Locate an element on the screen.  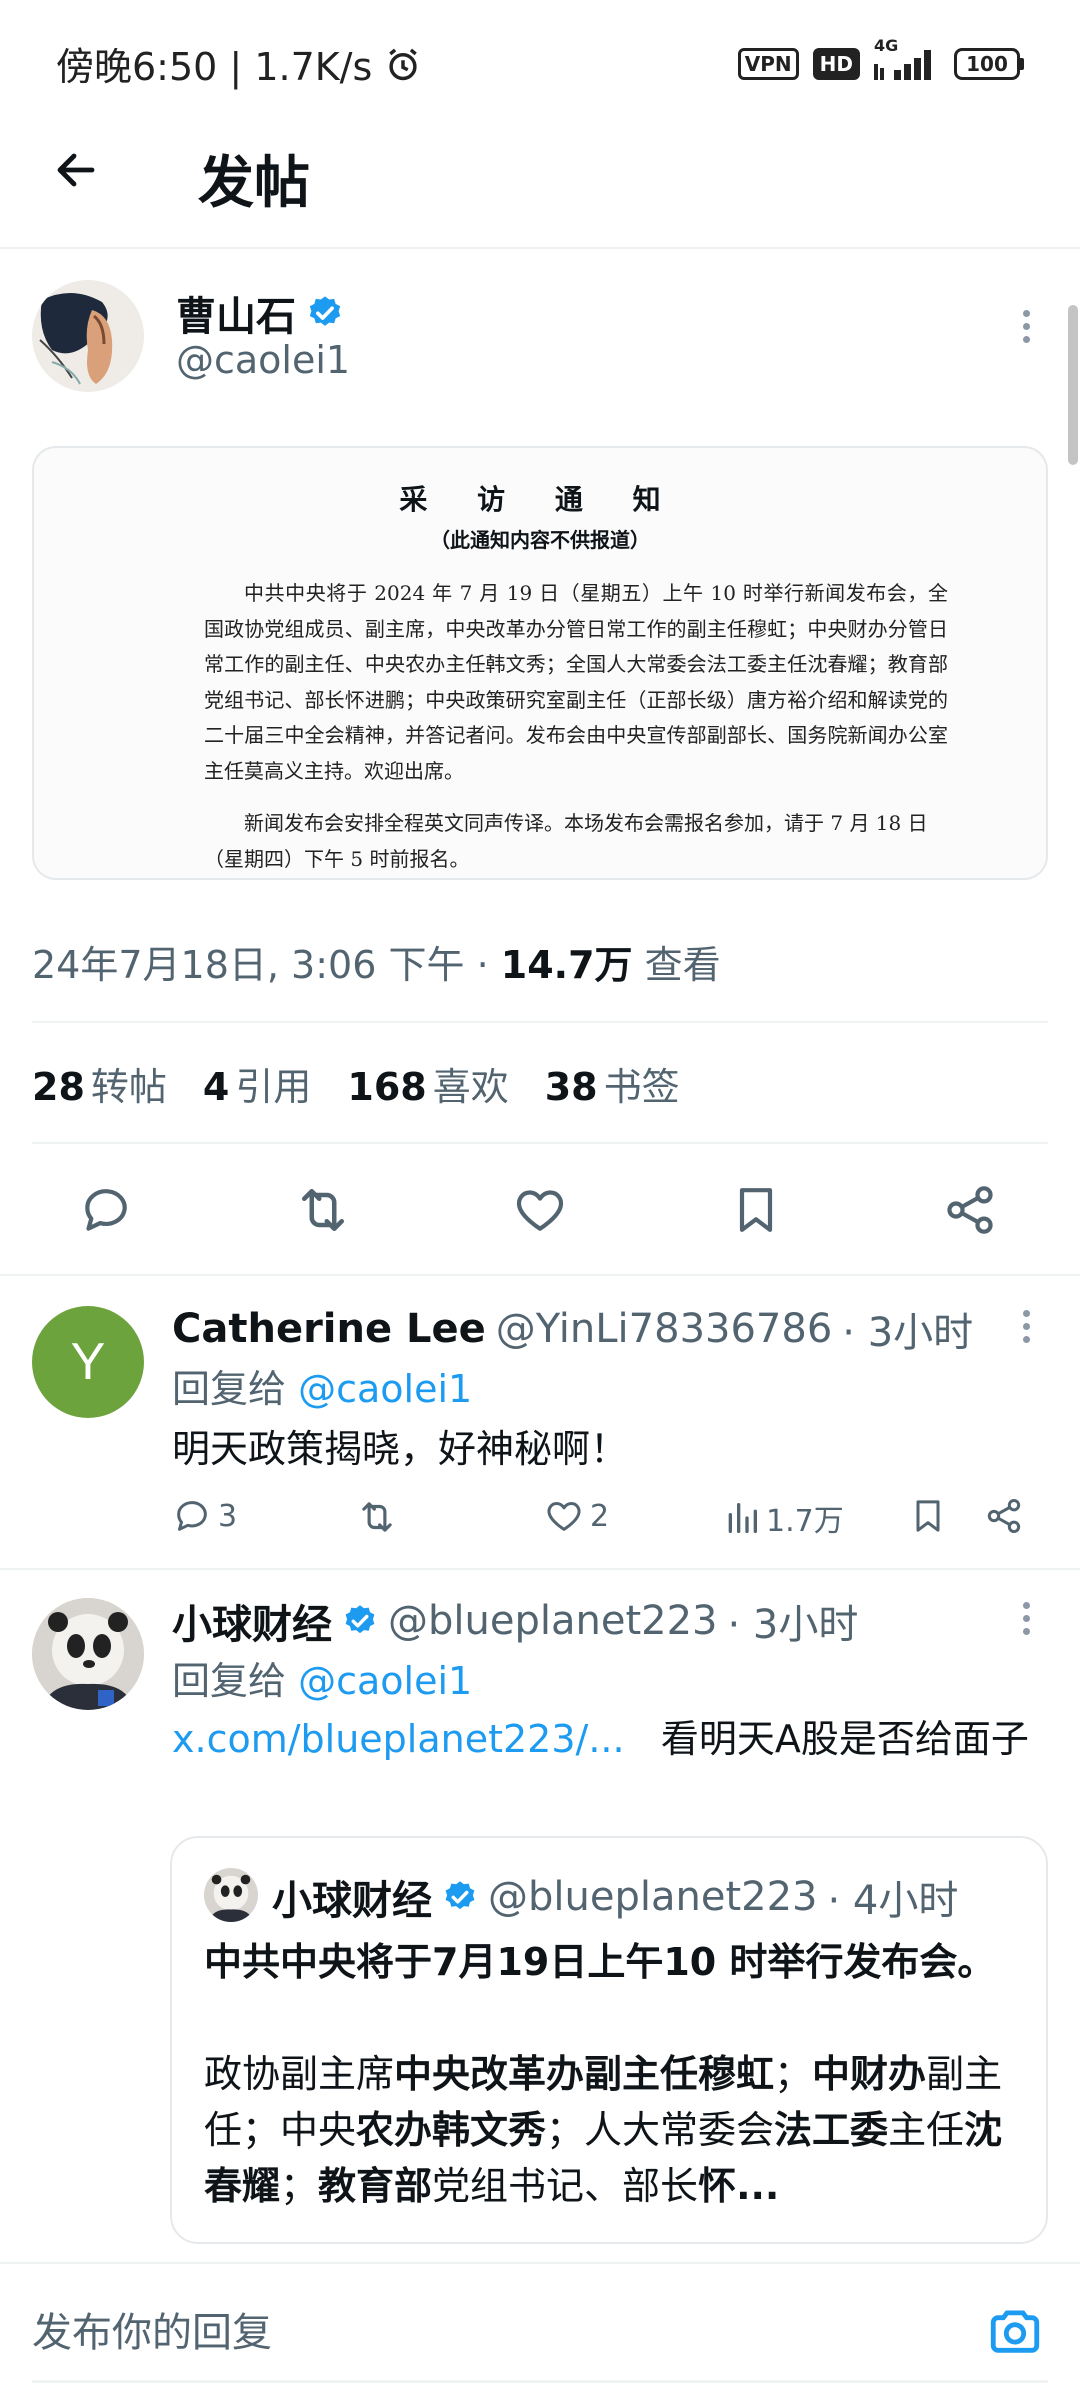
quote-author-name: 小球财经 is located at coordinates (352, 1901).